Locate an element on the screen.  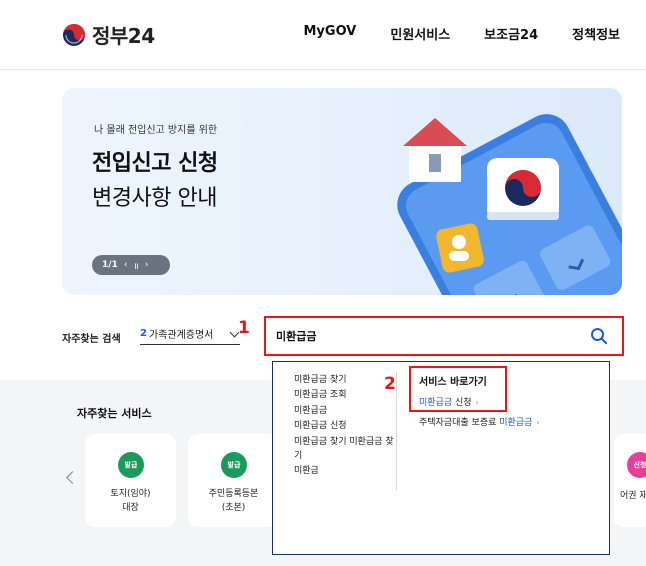
frequent-search-select: 2 가족관계증명서 is located at coordinates (190, 334).